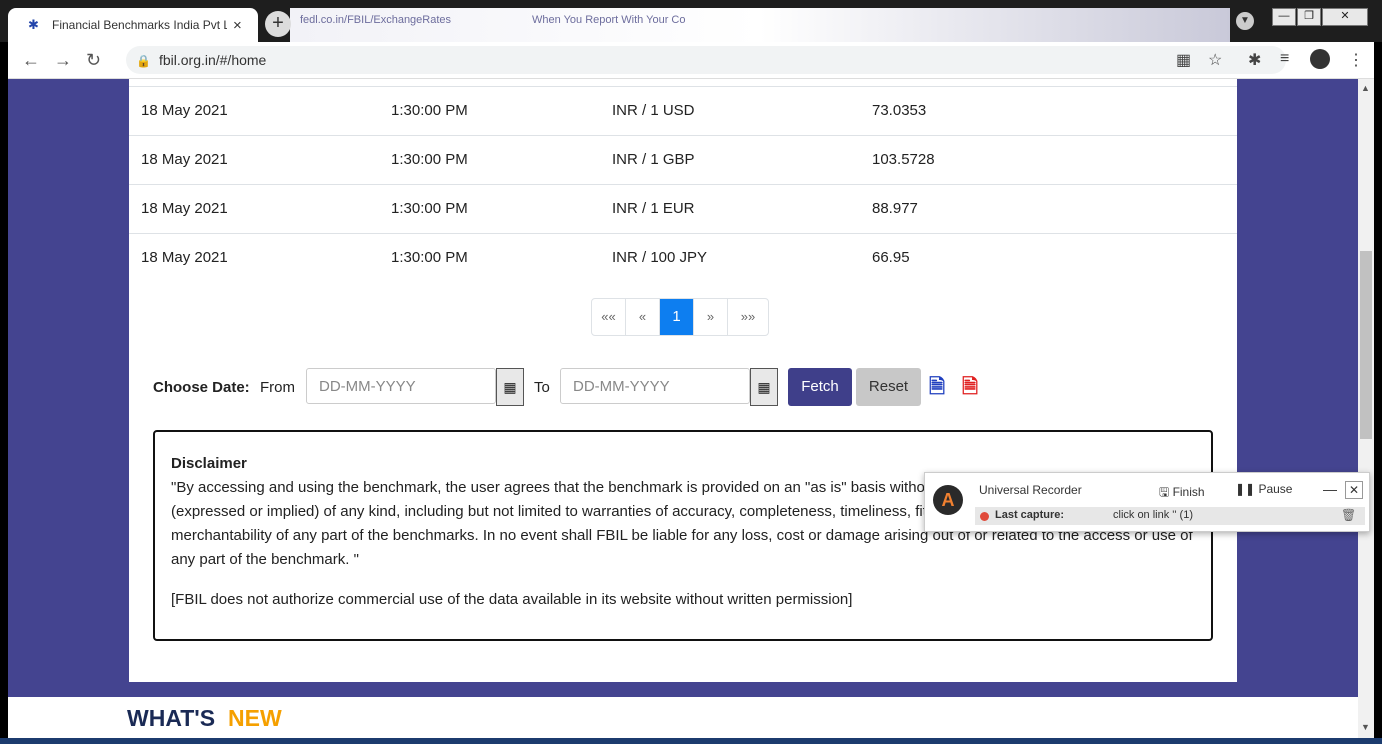 The width and height of the screenshot is (1382, 744). What do you see at coordinates (1183, 60) in the screenshot?
I see `apps-icon: ▦` at bounding box center [1183, 60].